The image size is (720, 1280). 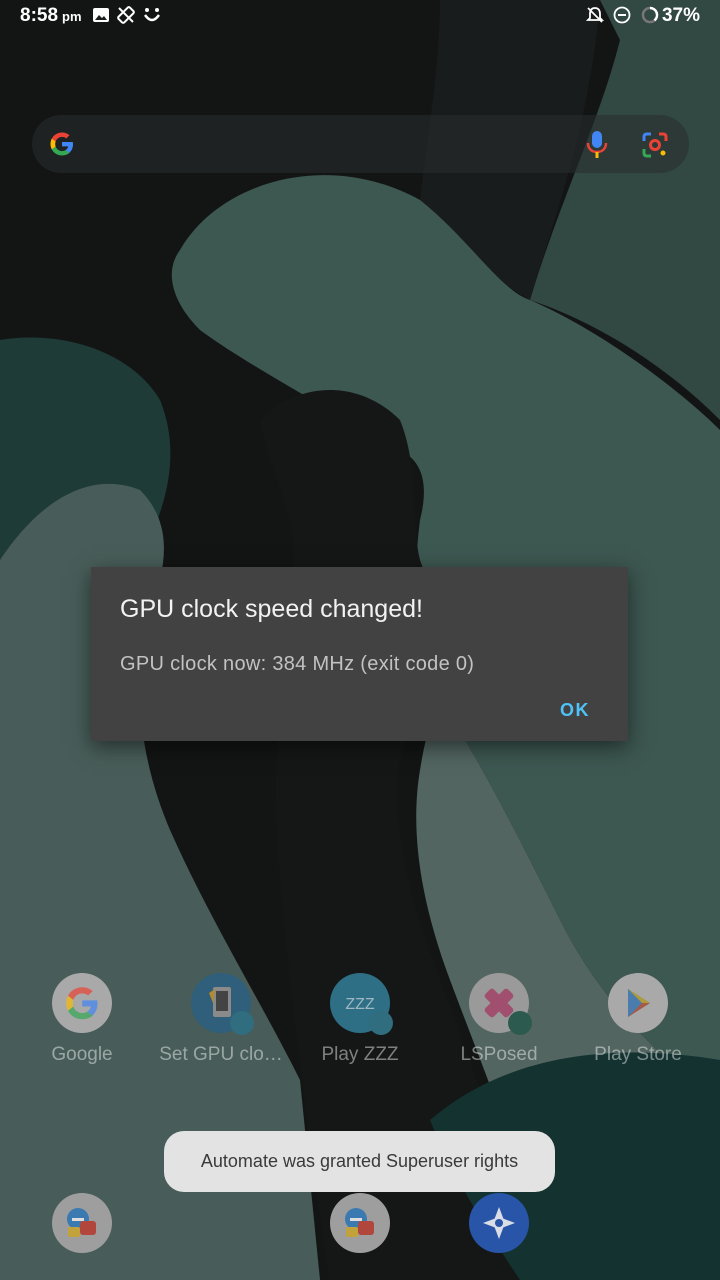 I want to click on image-icon, so click(x=101, y=15).